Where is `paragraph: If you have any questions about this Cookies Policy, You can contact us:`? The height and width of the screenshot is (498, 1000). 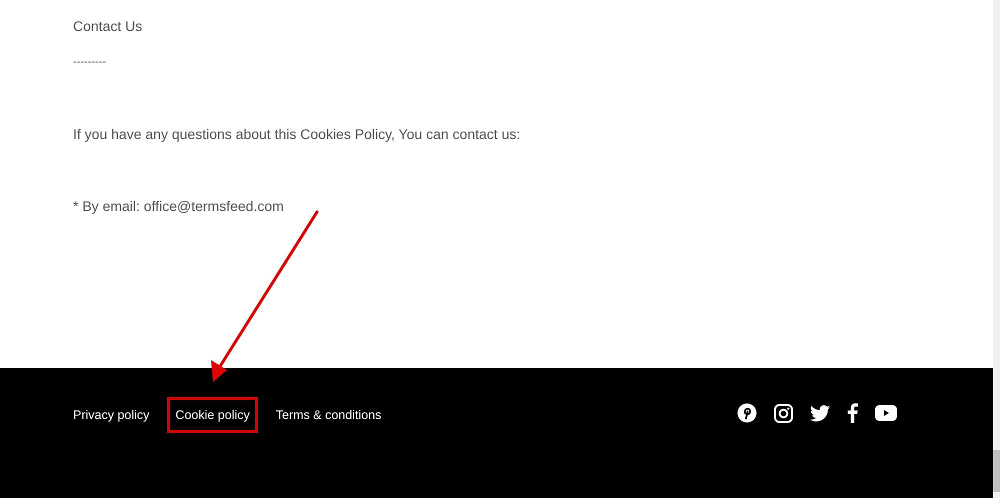
paragraph: If you have any questions about this Cookies Policy, You can contact us: is located at coordinates (297, 134).